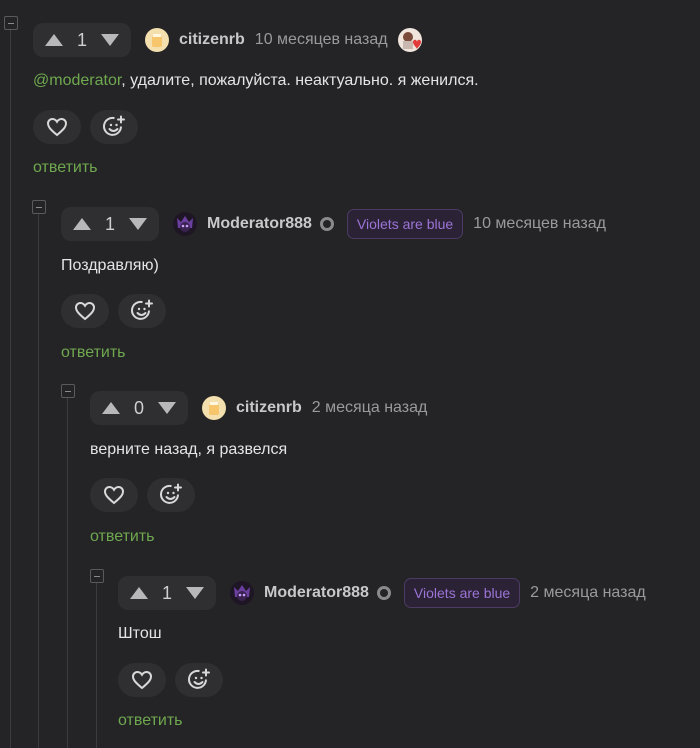 The image size is (700, 748). What do you see at coordinates (110, 265) in the screenshot?
I see `comment-text: Поздравляю)` at bounding box center [110, 265].